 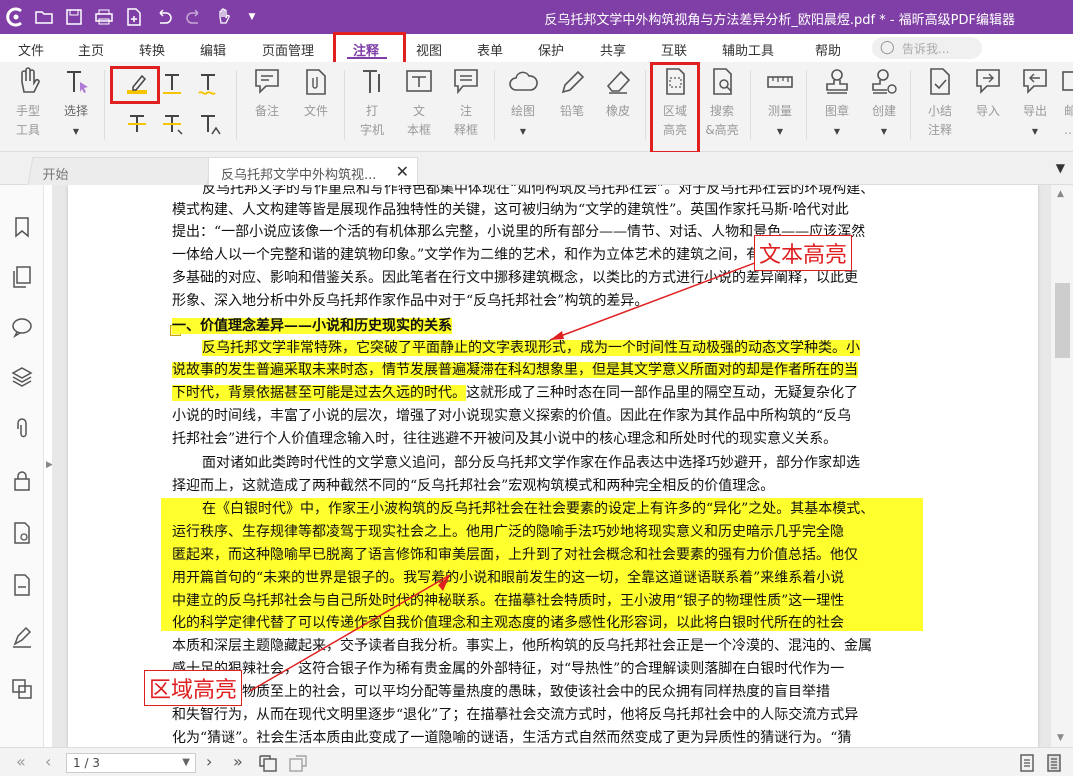 What do you see at coordinates (350, 633) in the screenshot?
I see `arrow-area-highlight` at bounding box center [350, 633].